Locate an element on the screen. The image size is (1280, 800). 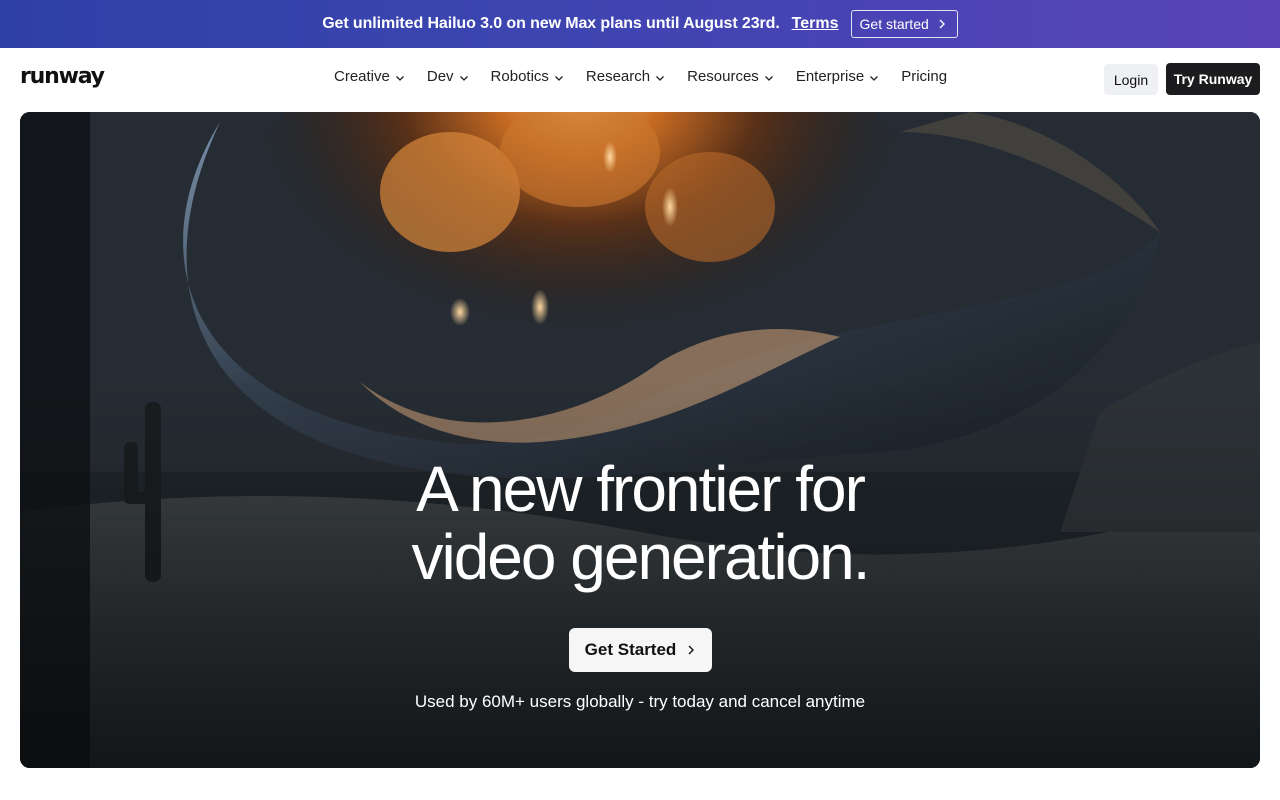
nav-item-dev: Dev is located at coordinates (448, 76).